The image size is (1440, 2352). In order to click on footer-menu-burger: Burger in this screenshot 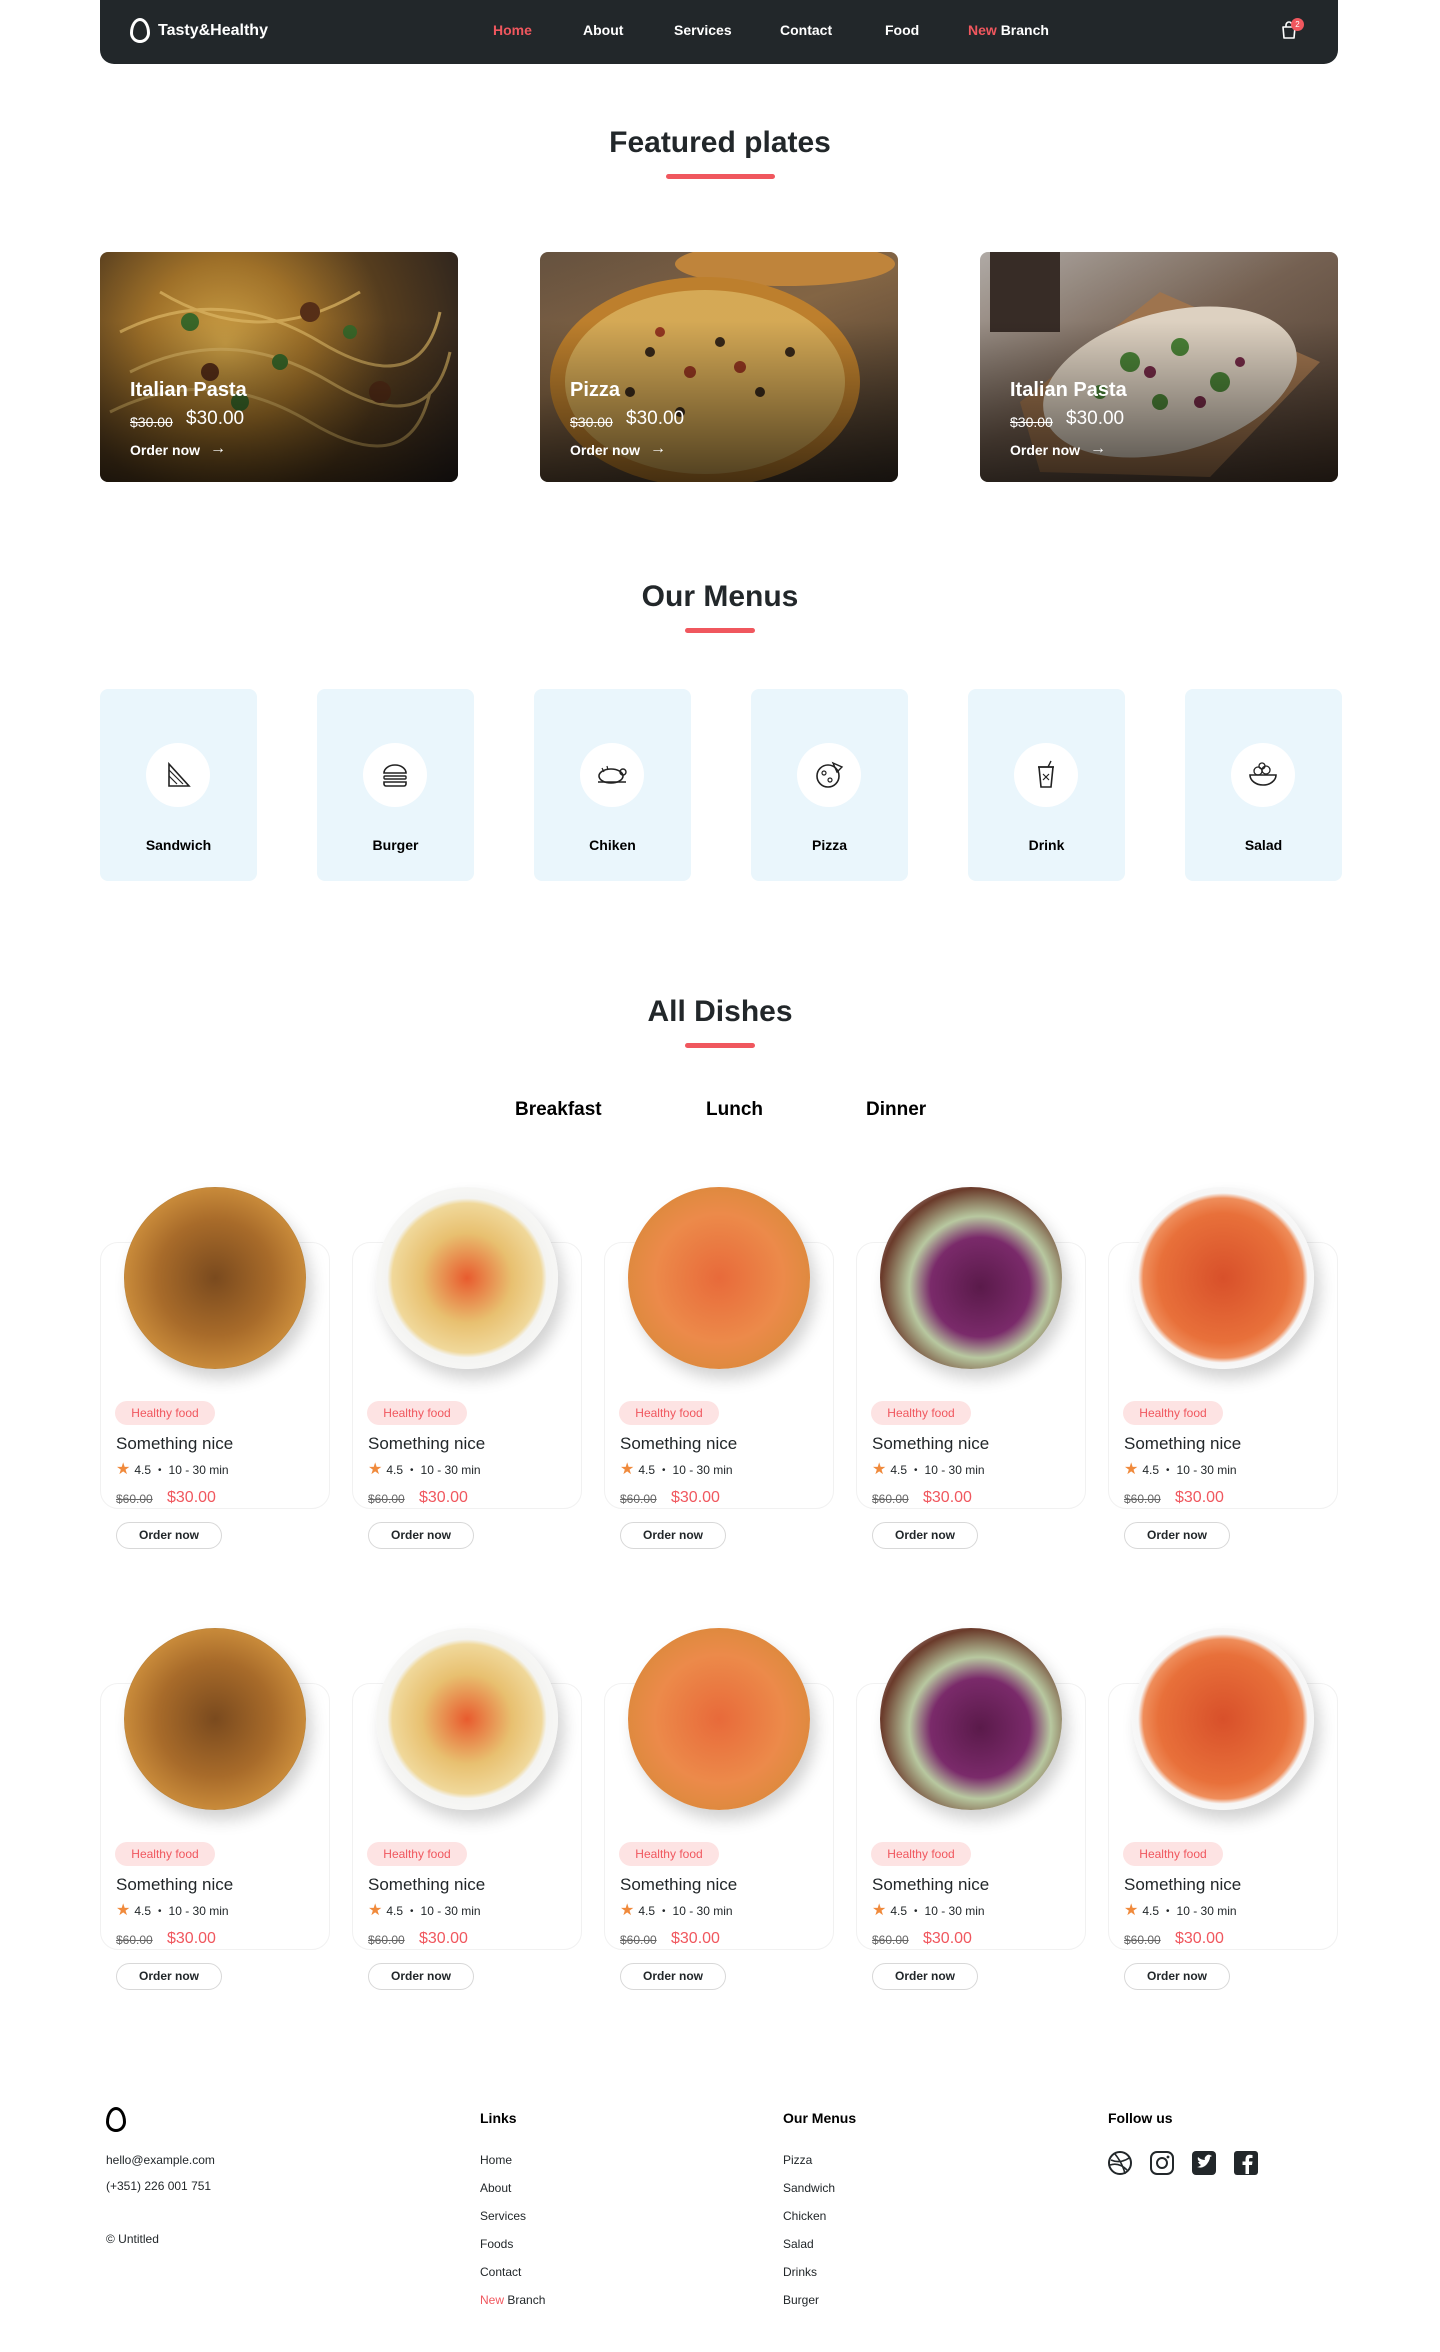, I will do `click(801, 2300)`.